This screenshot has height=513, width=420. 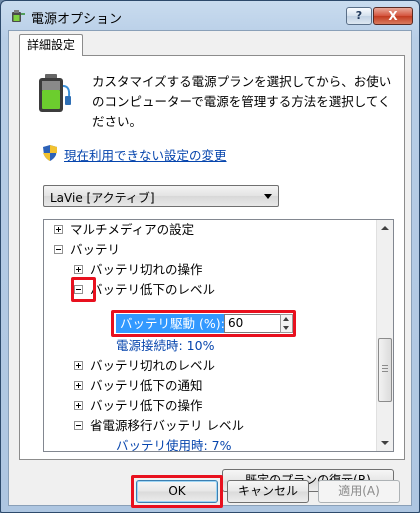 I want to click on annotation-box-spin, so click(x=203, y=323).